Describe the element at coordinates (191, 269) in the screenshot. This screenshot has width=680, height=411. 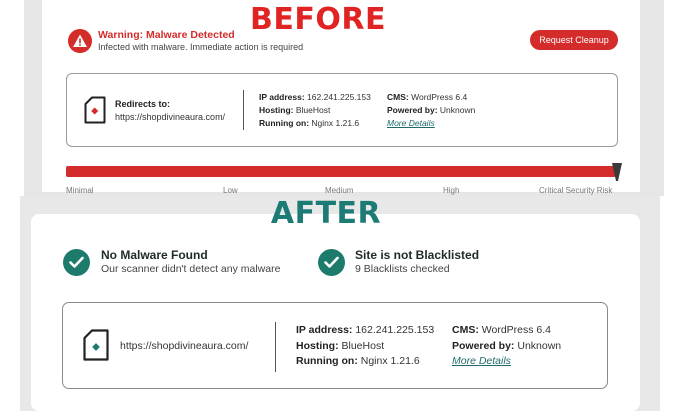
I see `no-malware-subtitle: Our scanner didn't detect any malware` at that location.